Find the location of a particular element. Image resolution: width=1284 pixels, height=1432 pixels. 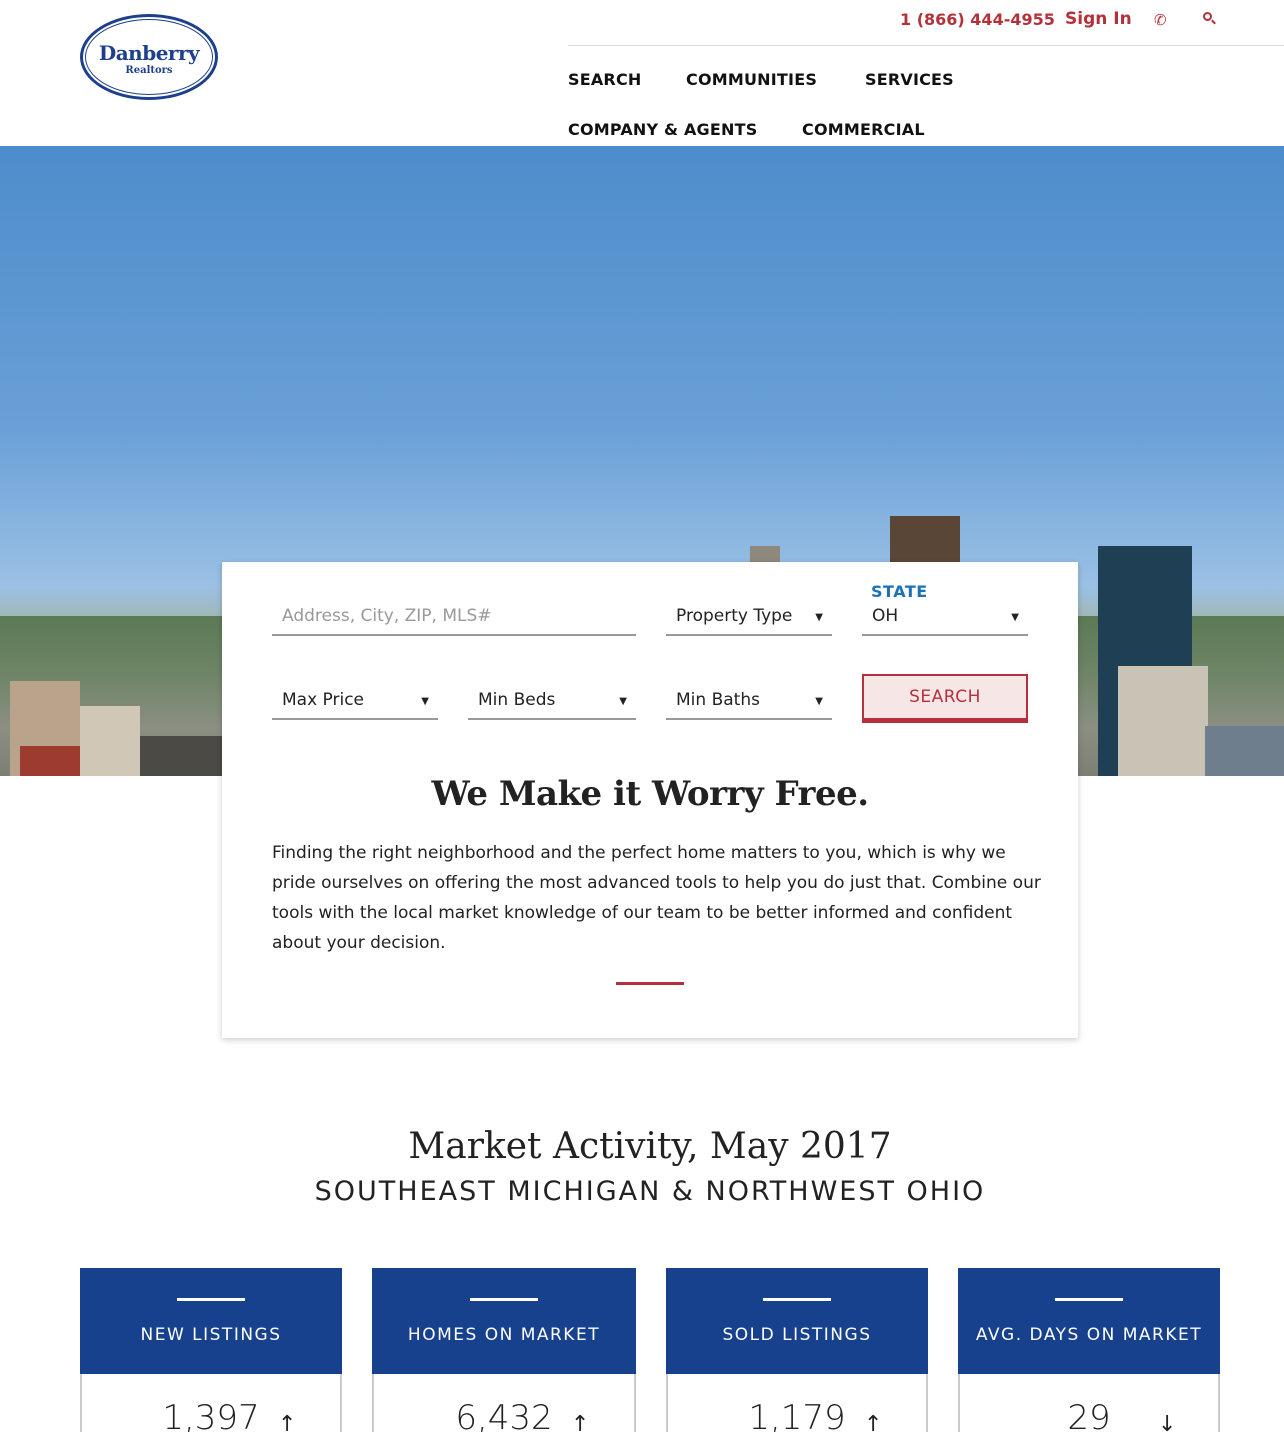

min-baths-select: Min Baths ▼ is located at coordinates (749, 700).